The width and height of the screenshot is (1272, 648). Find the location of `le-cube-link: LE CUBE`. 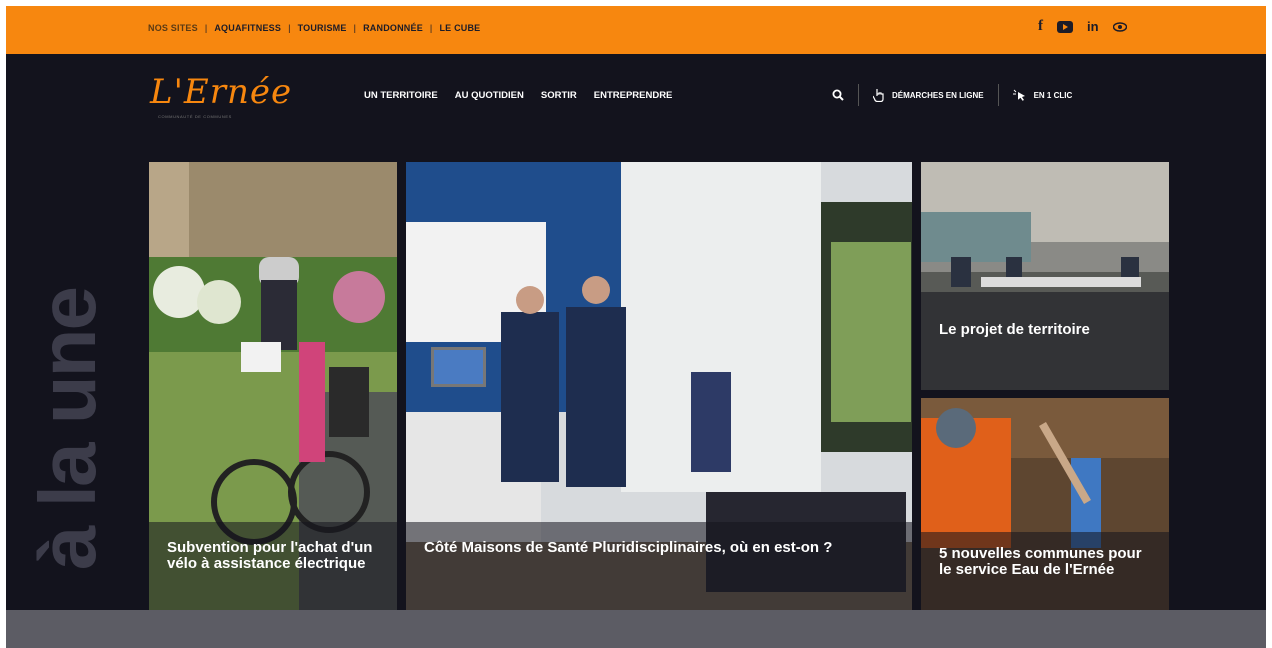

le-cube-link: LE CUBE is located at coordinates (459, 28).